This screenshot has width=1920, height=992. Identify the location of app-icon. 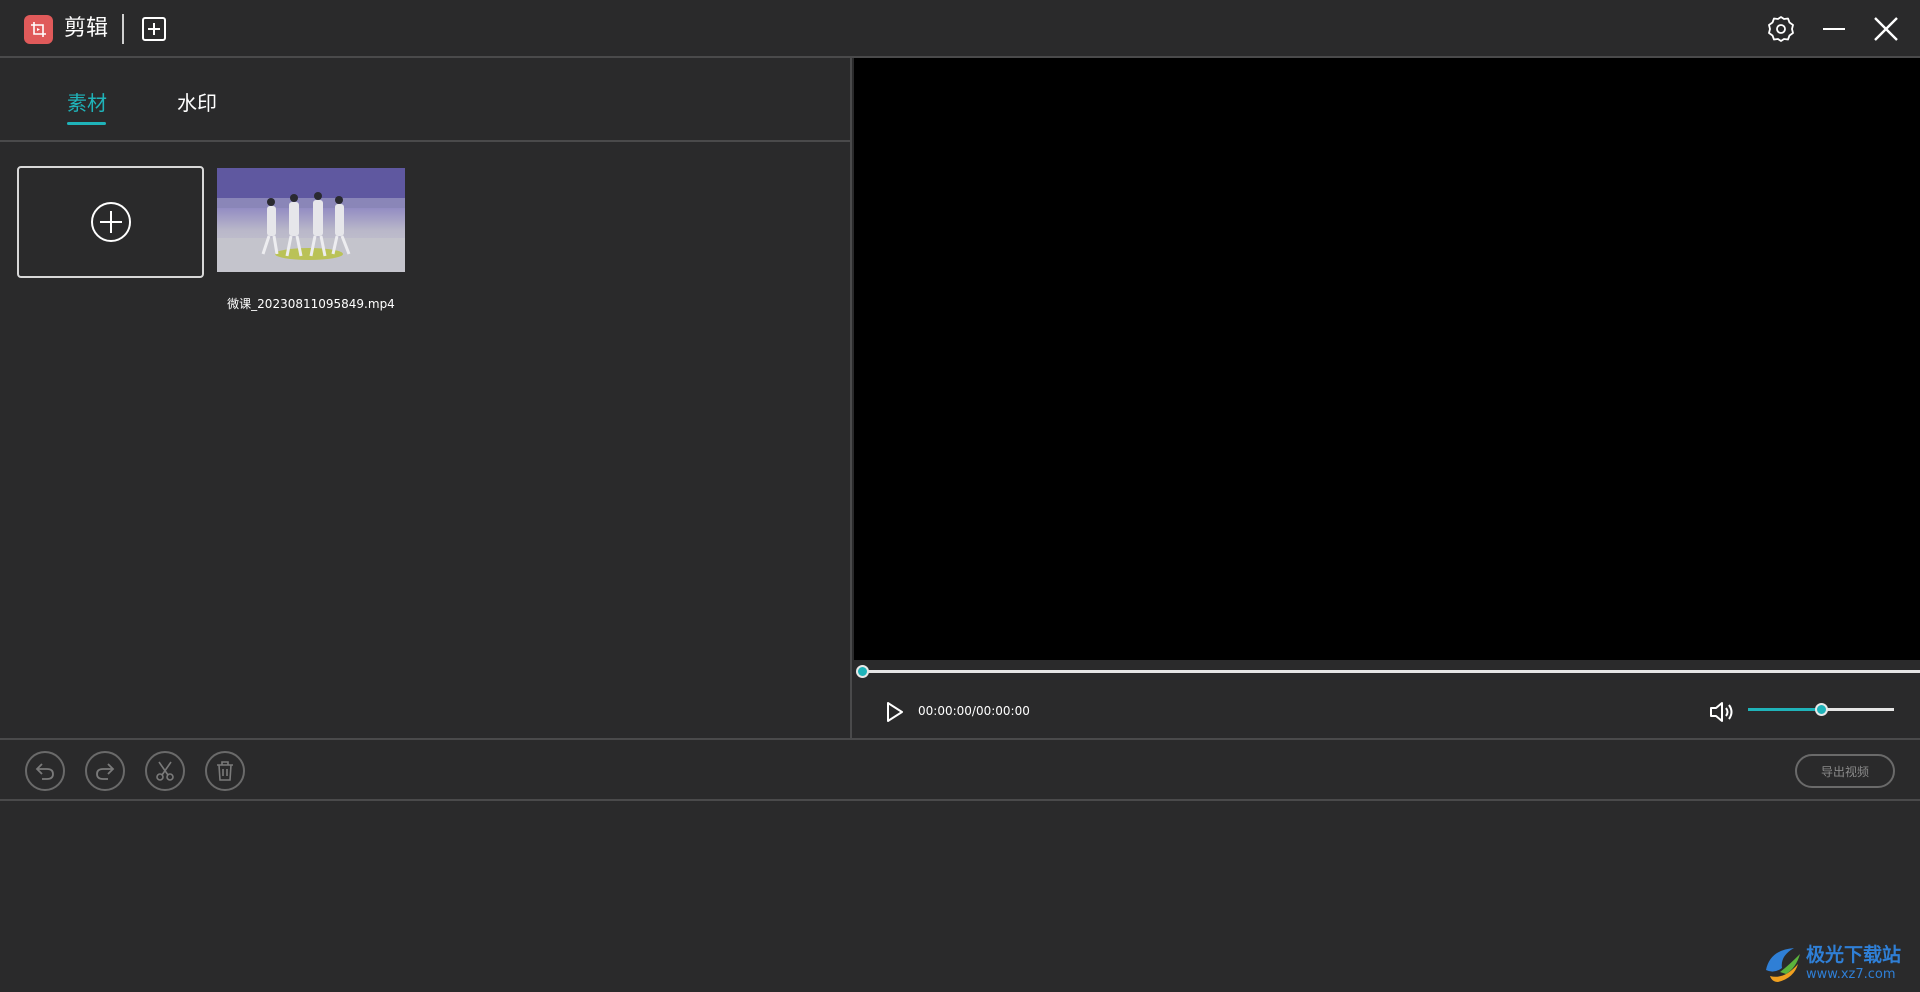
(38, 29).